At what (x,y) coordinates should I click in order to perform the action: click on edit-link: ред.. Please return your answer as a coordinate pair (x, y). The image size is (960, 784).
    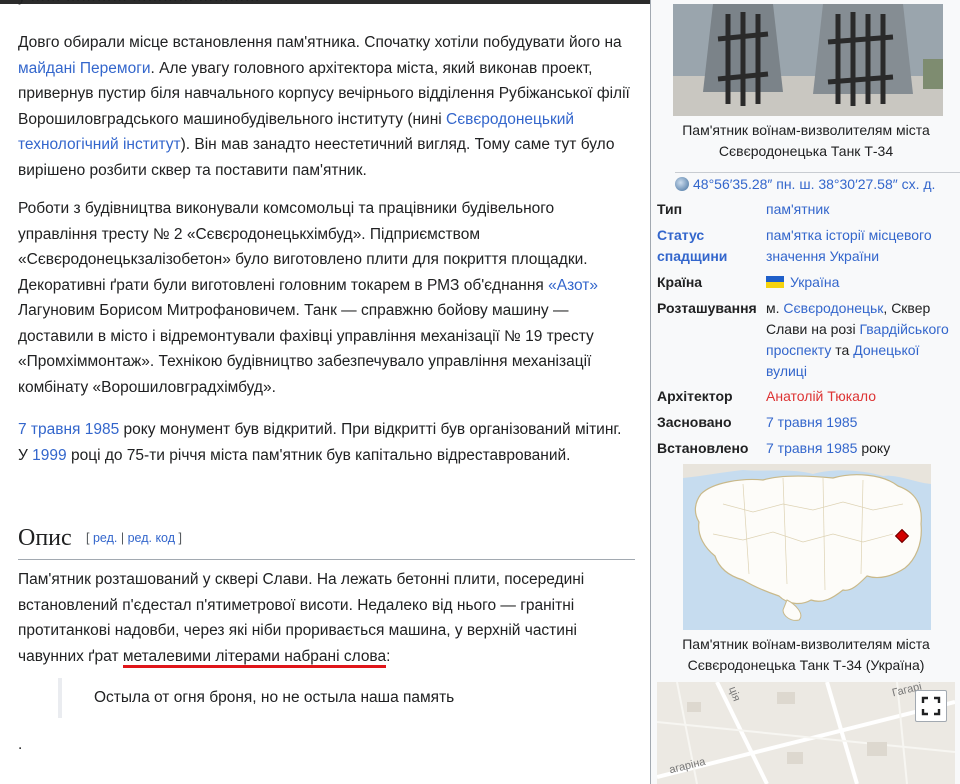
    Looking at the image, I should click on (105, 538).